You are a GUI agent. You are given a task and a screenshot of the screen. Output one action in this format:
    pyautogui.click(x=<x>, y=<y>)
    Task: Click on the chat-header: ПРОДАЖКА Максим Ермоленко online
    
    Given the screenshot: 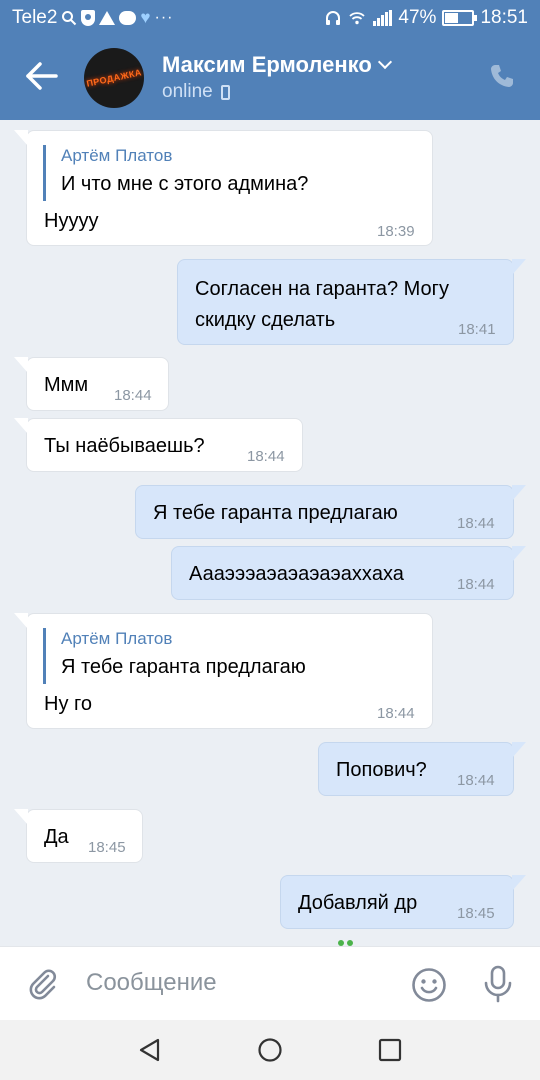 What is the action you would take?
    pyautogui.click(x=270, y=78)
    